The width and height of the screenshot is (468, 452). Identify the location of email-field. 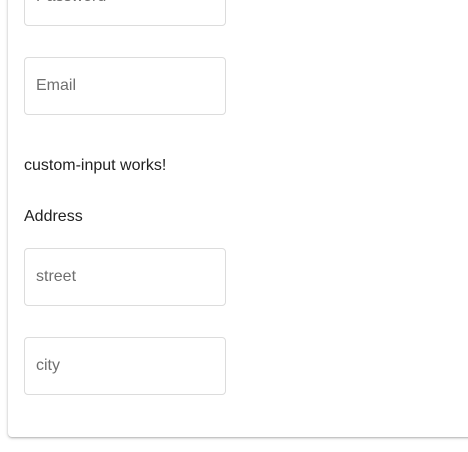
(125, 86).